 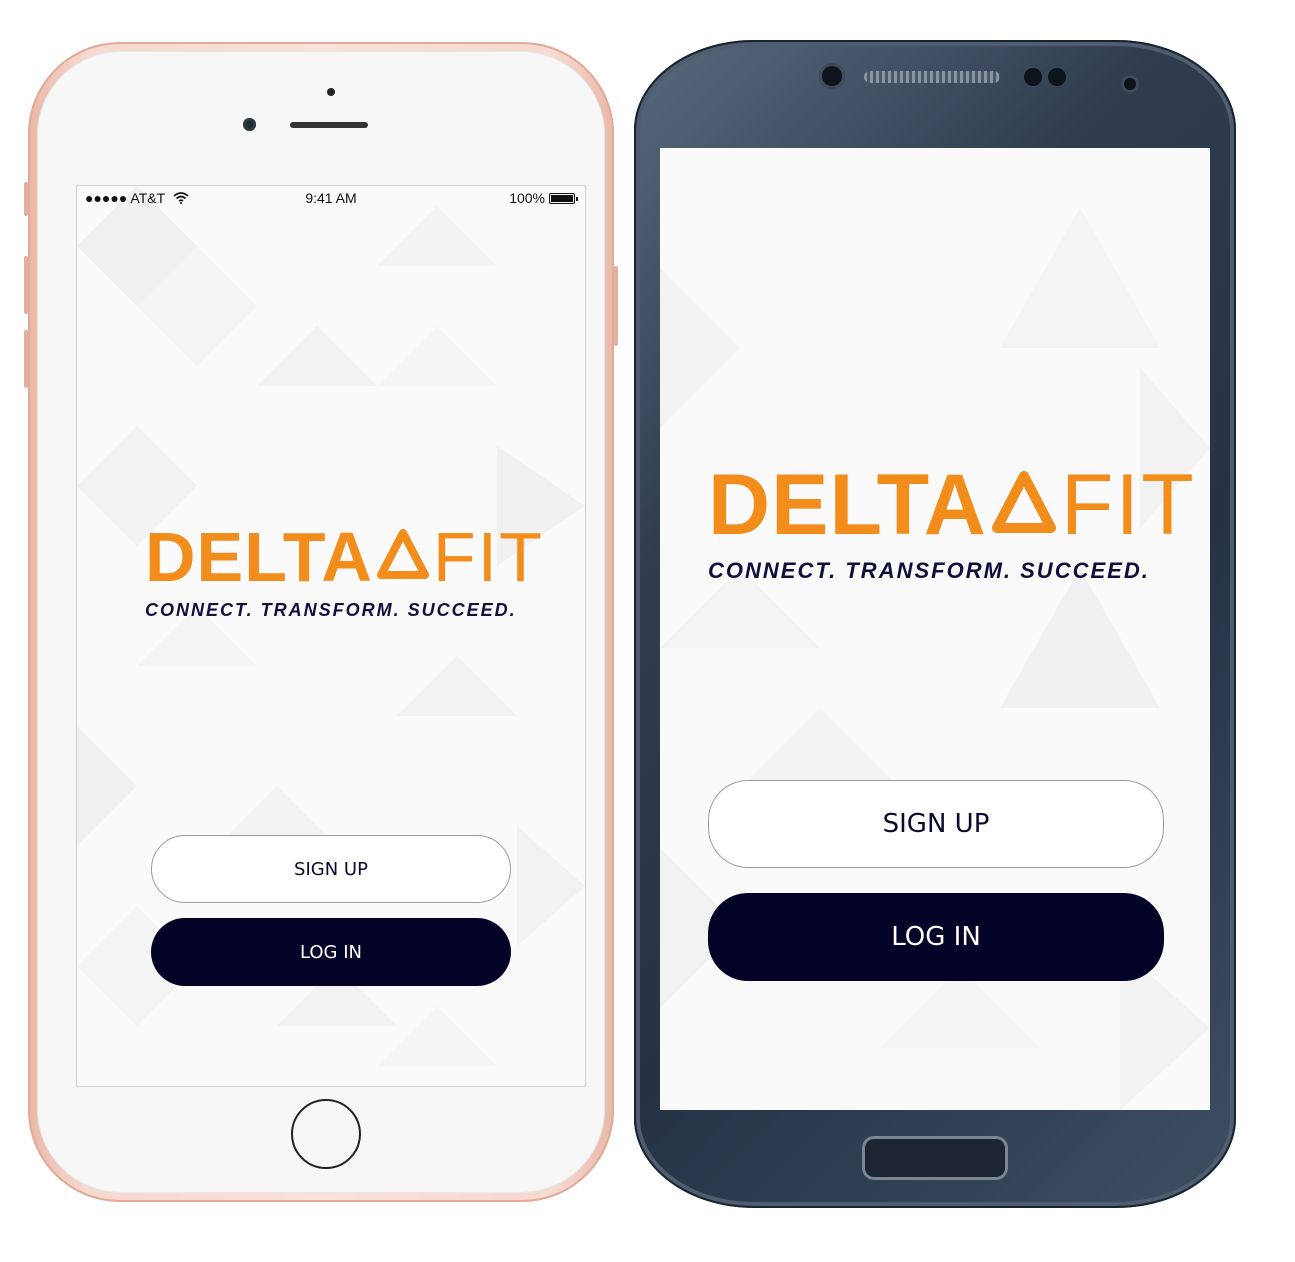 I want to click on mute-switch, so click(x=26, y=199).